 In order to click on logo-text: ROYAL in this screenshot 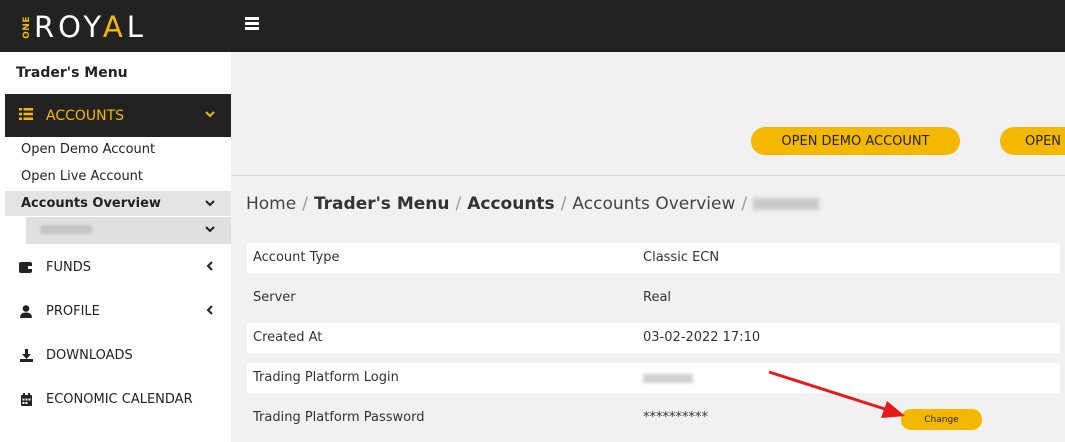, I will do `click(90, 27)`.